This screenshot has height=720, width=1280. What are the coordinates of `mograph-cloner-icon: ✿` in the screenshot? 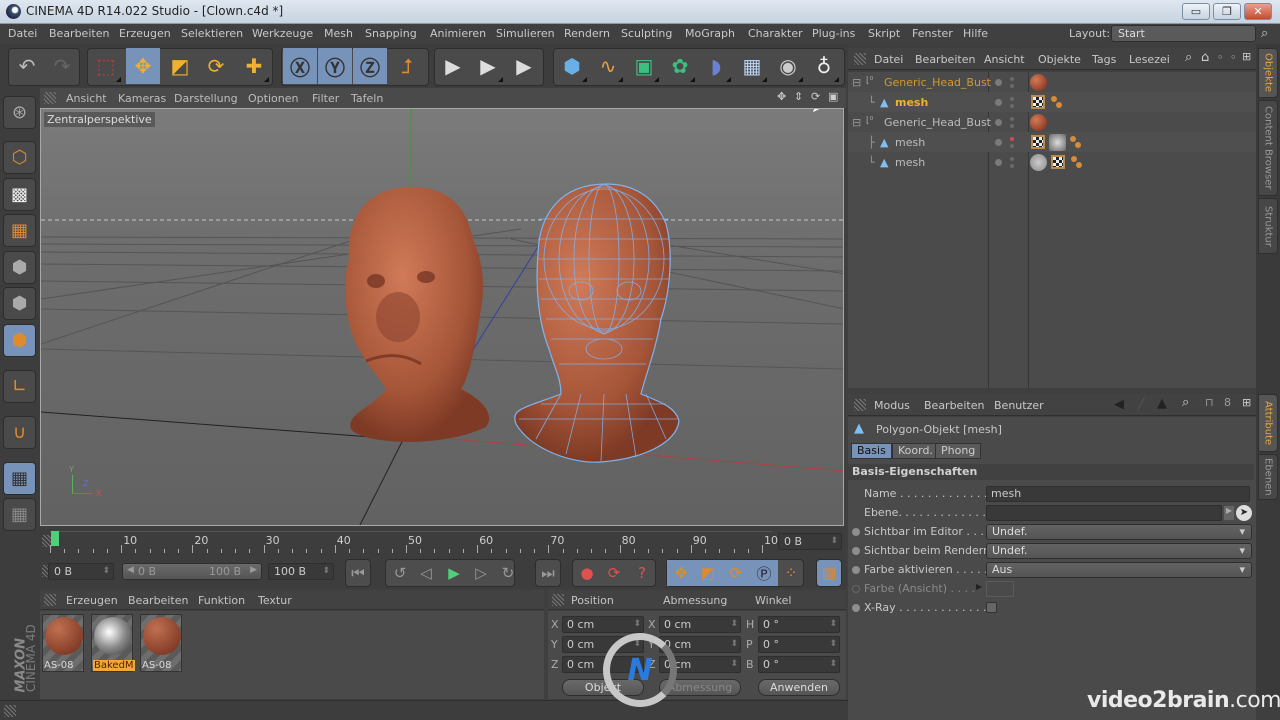 It's located at (680, 66).